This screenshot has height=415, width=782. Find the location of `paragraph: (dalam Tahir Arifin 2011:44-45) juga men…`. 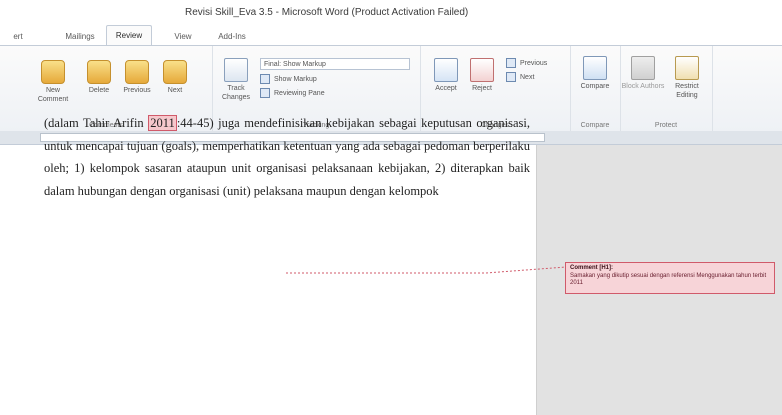

paragraph: (dalam Tahir Arifin 2011:44-45) juga men… is located at coordinates (287, 157).